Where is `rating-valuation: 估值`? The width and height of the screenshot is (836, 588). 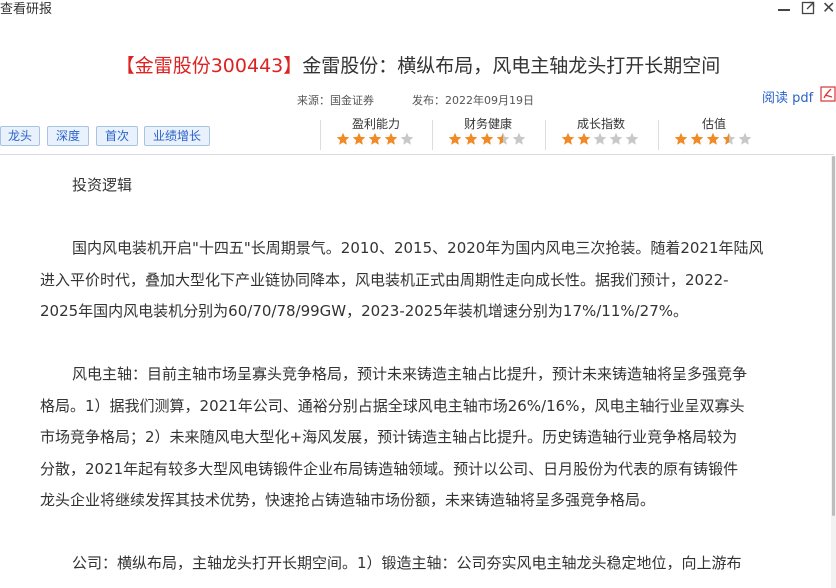
rating-valuation: 估值 is located at coordinates (714, 132).